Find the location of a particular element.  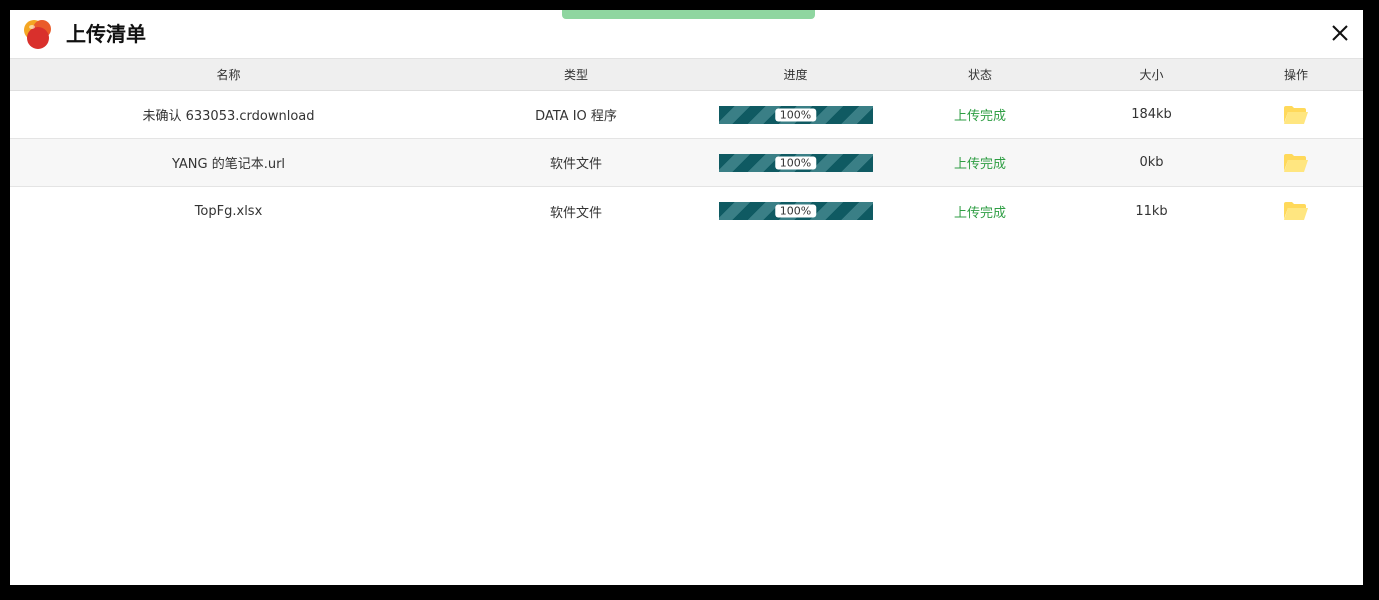

file-name: TopFg.xlsx is located at coordinates (228, 211).